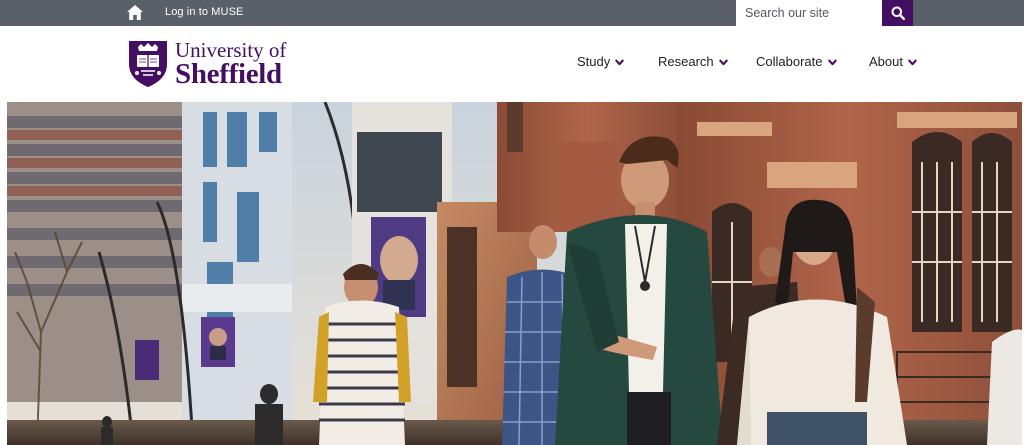  I want to click on logo-wordmark: University of Sheffield, so click(230, 63).